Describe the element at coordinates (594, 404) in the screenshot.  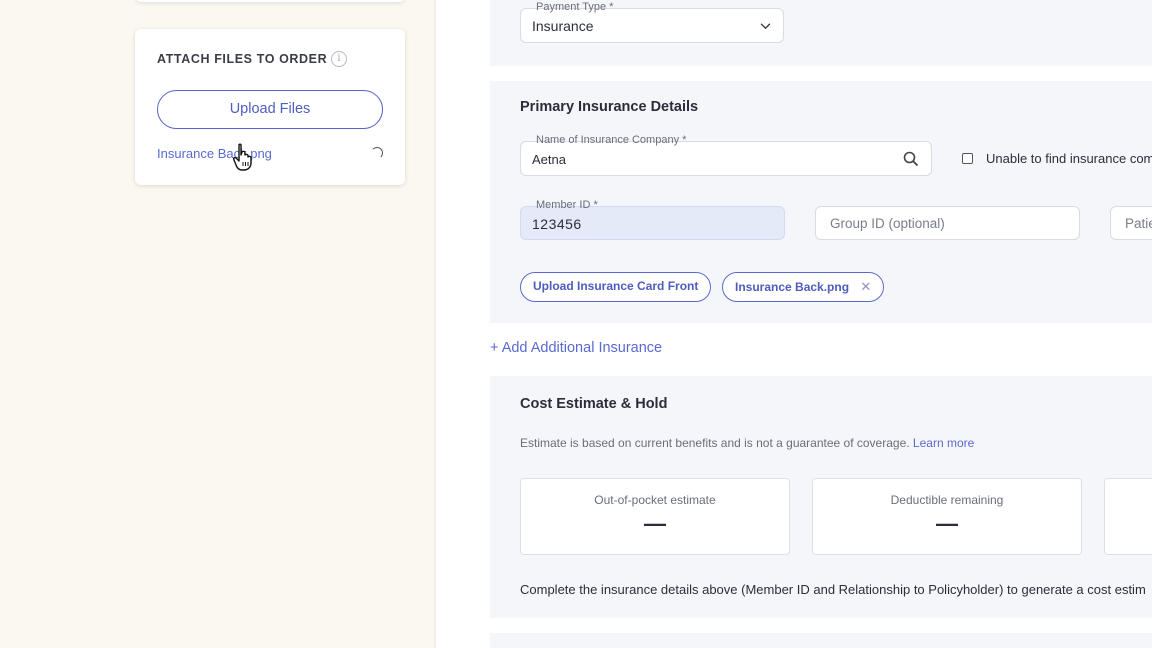
I see `cost-estimate-title: Cost Estimate & Hold` at that location.